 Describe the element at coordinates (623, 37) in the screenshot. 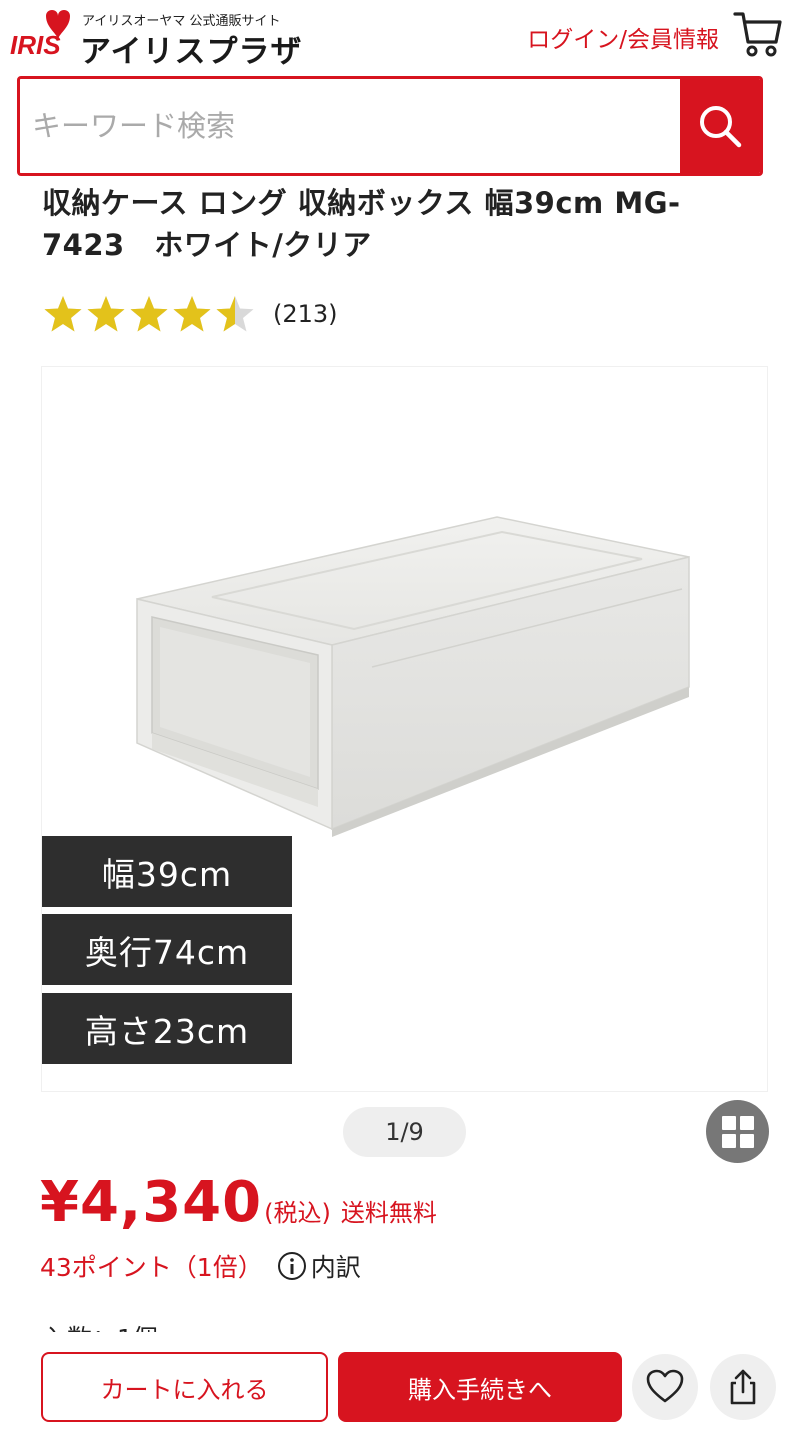

I see `login-link: ログイン/会員情報` at that location.